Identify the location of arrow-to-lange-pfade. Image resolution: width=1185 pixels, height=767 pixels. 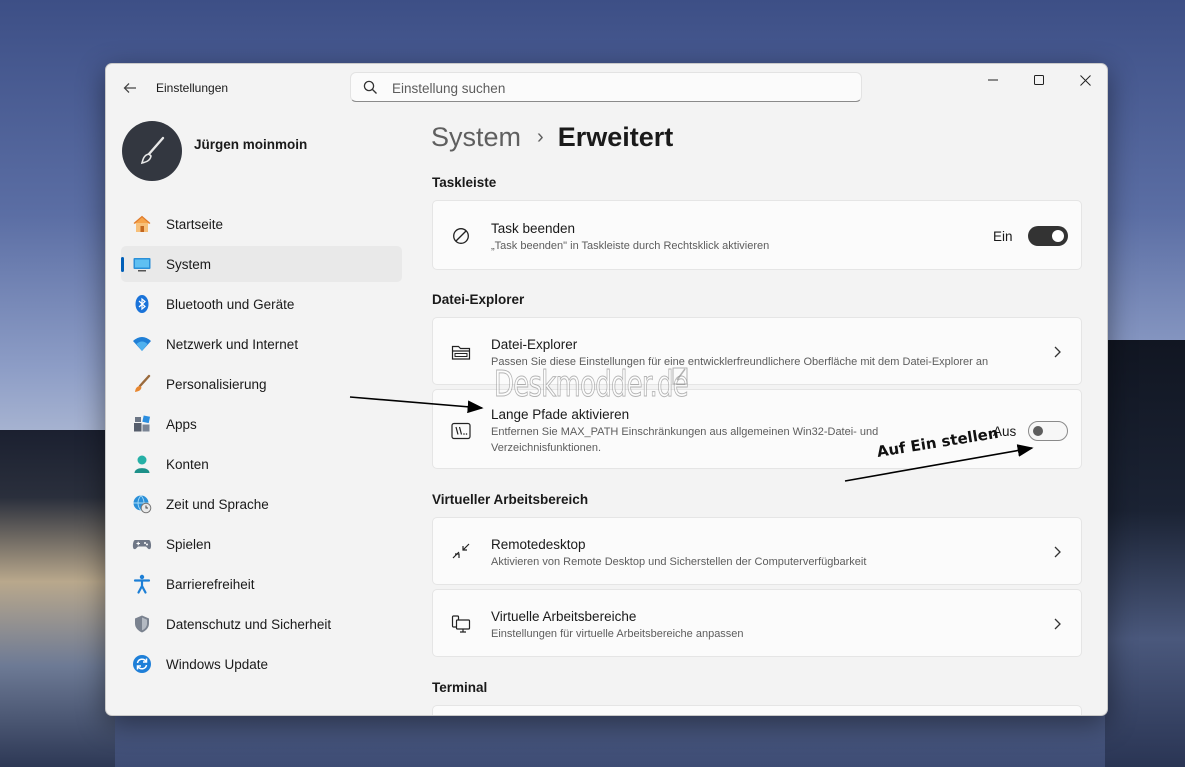
(416, 405).